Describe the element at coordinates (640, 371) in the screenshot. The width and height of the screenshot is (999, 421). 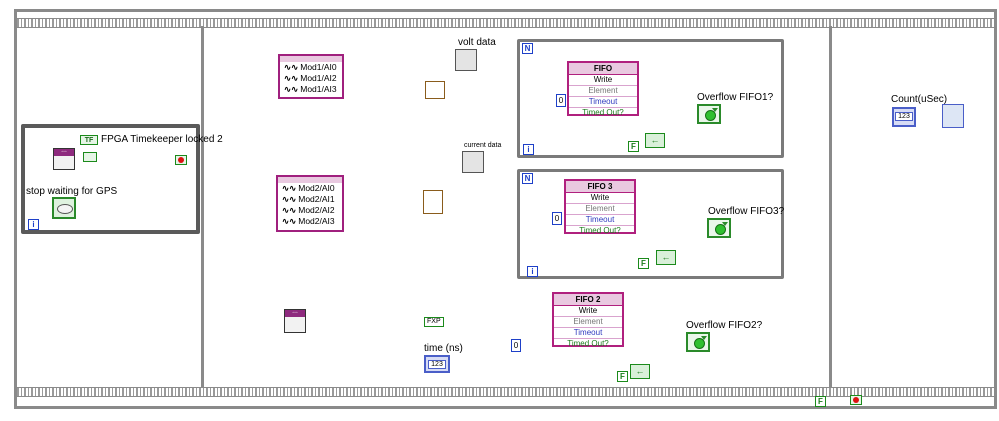
I see `fifo2-feedback-node: ←` at that location.